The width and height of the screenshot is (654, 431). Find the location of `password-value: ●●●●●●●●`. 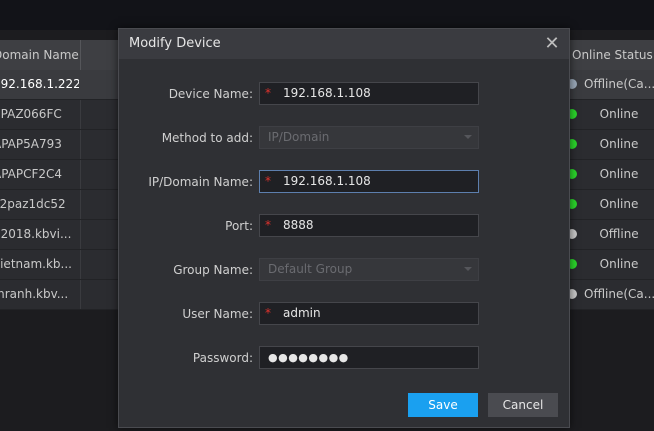

password-value: ●●●●●●●● is located at coordinates (308, 357).